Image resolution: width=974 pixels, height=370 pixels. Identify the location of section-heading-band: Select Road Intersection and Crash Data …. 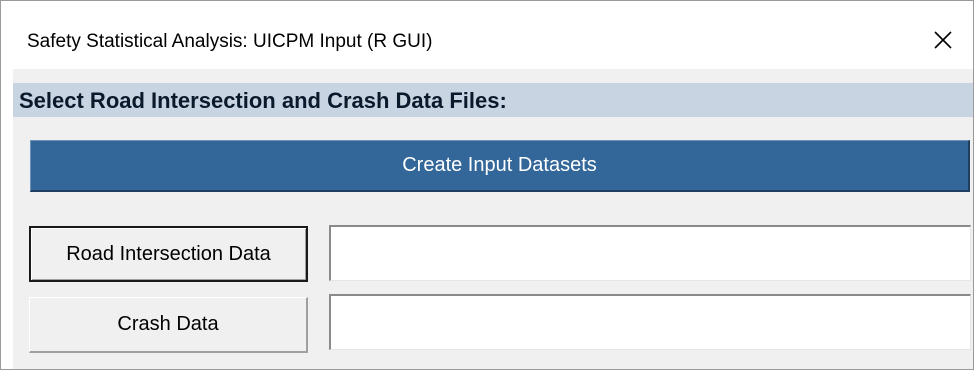
(493, 100).